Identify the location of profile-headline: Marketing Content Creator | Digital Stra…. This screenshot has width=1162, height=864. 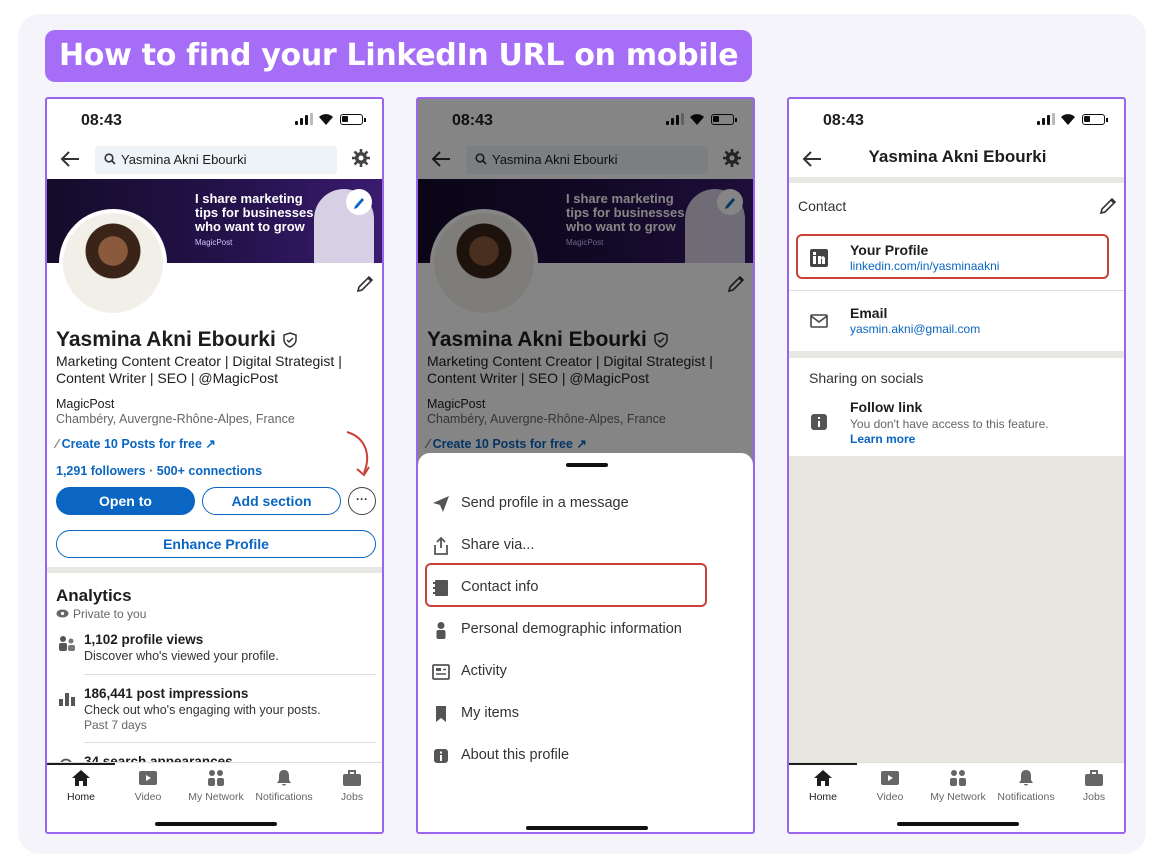
(199, 369).